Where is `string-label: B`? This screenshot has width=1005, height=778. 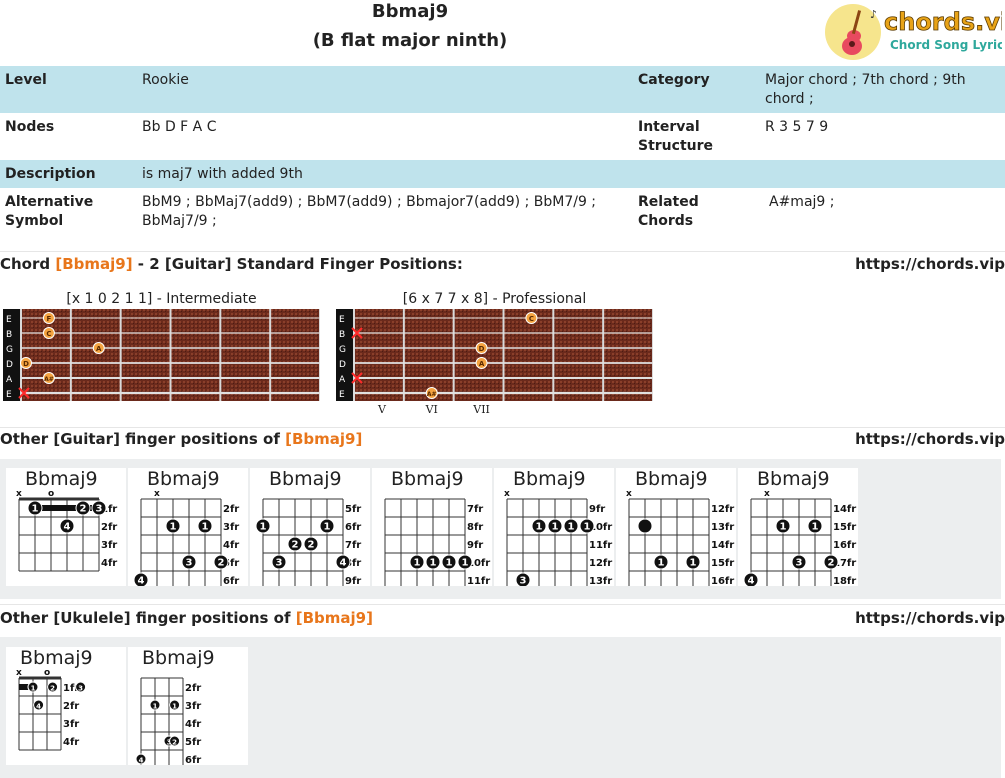 string-label: B is located at coordinates (342, 335).